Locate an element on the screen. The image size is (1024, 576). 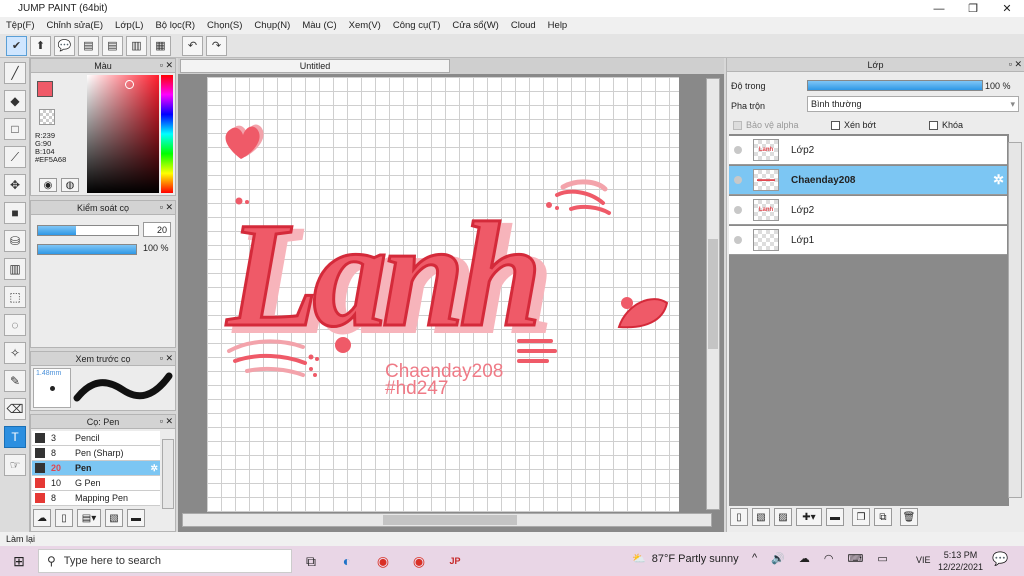
select-eraser-tool-icon: ⌫ is located at coordinates (15, 409).